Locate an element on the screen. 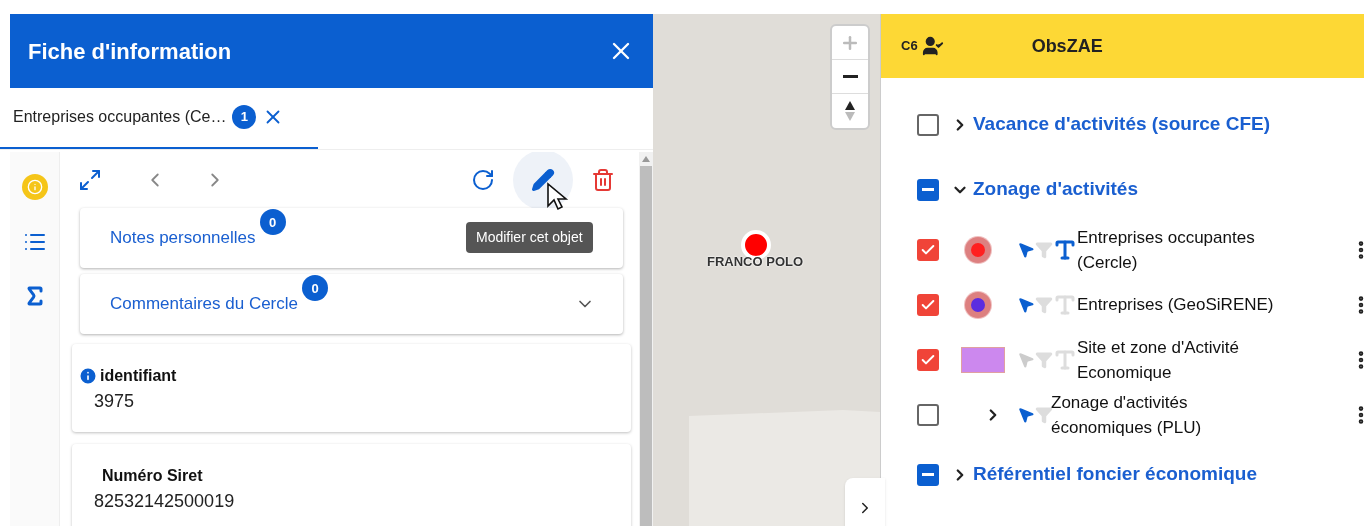  layer-label: Entreprises (GeoSiRENE) is located at coordinates (1176, 305).